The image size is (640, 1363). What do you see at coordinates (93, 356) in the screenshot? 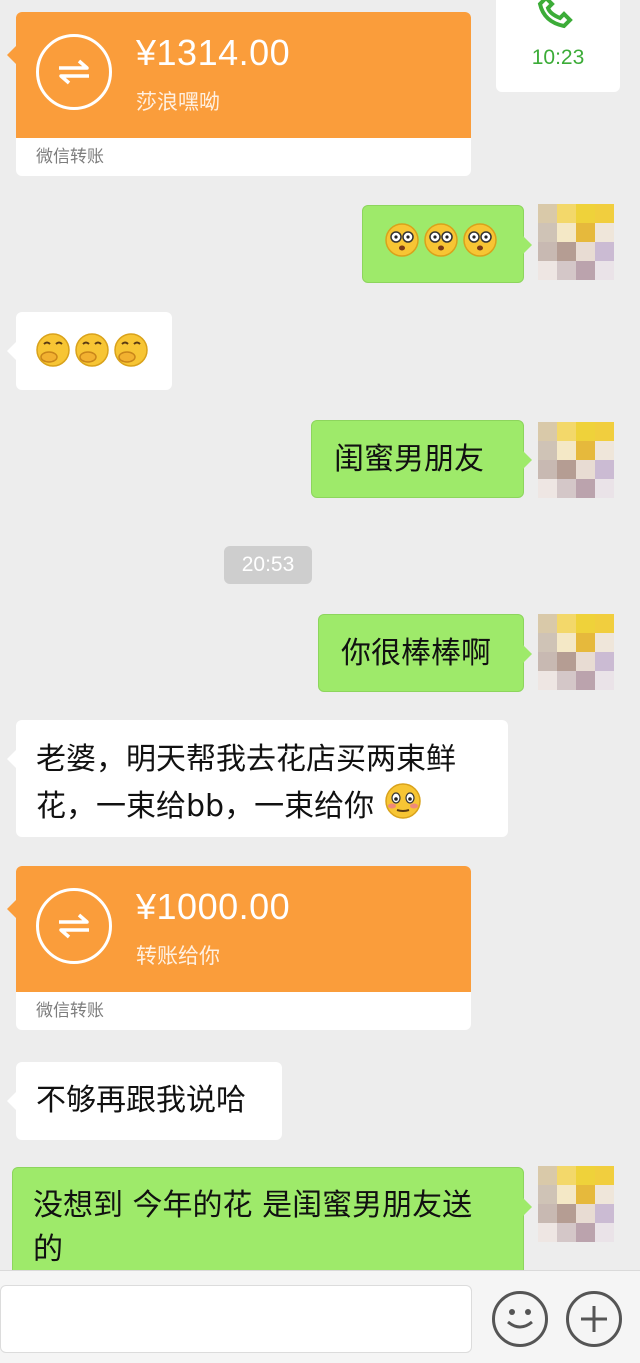
I see `hand-over-mouth-emoji` at bounding box center [93, 356].